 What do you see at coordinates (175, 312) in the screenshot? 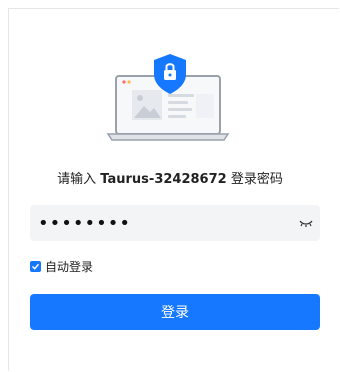
I see `login-button: 登录` at bounding box center [175, 312].